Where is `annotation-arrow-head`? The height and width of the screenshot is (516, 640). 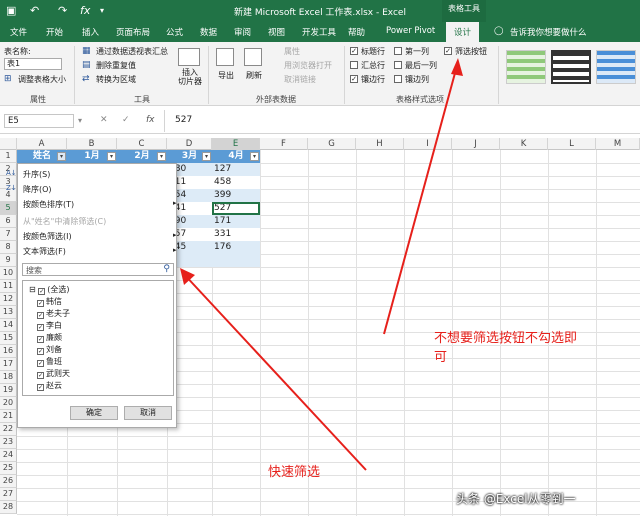 annotation-arrow-head is located at coordinates (457, 67).